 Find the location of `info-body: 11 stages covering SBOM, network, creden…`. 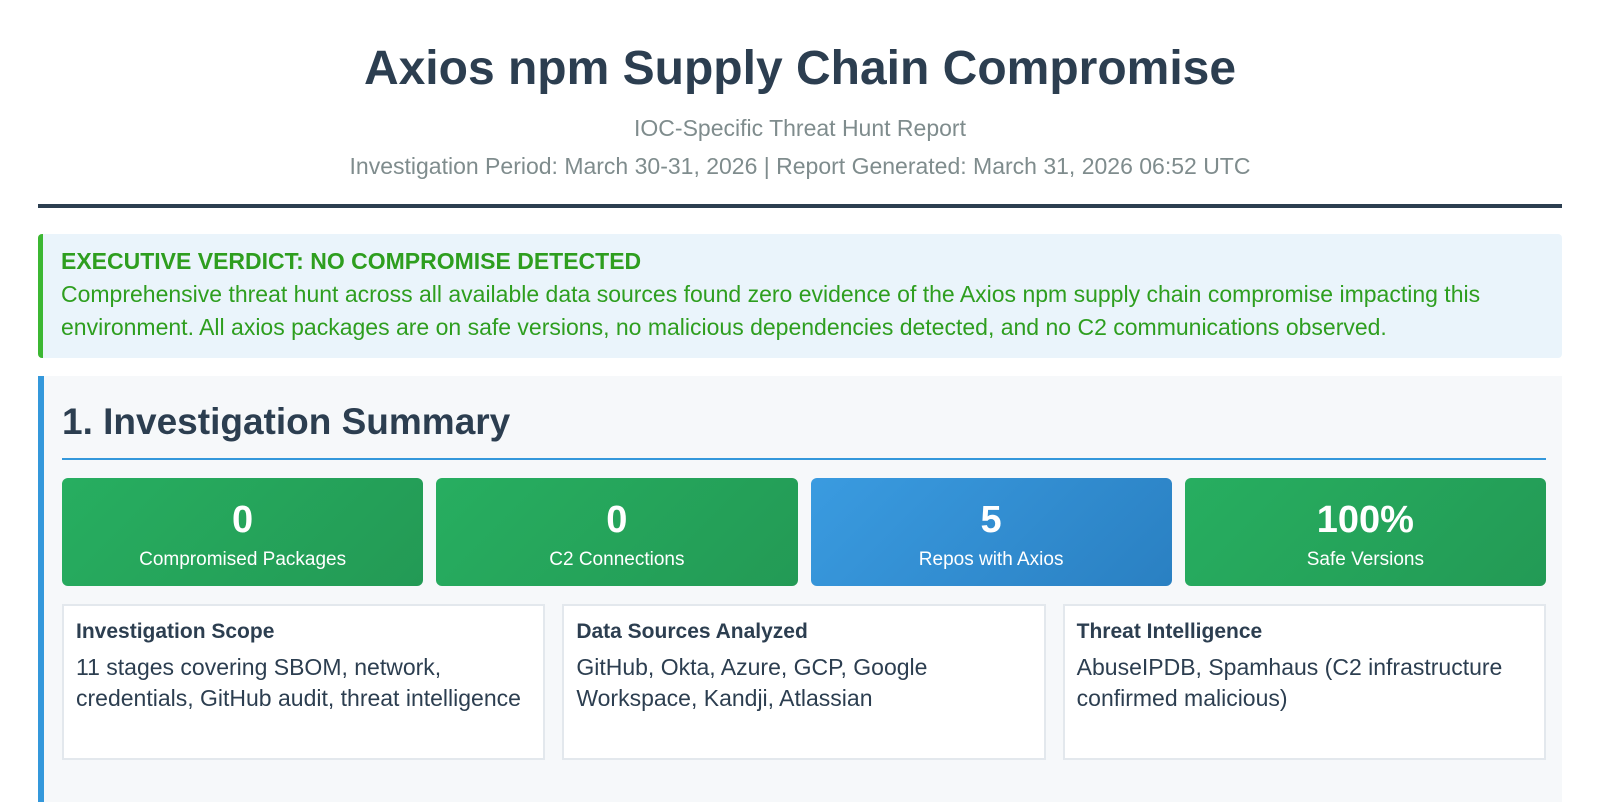

info-body: 11 stages covering SBOM, network, creden… is located at coordinates (298, 682).